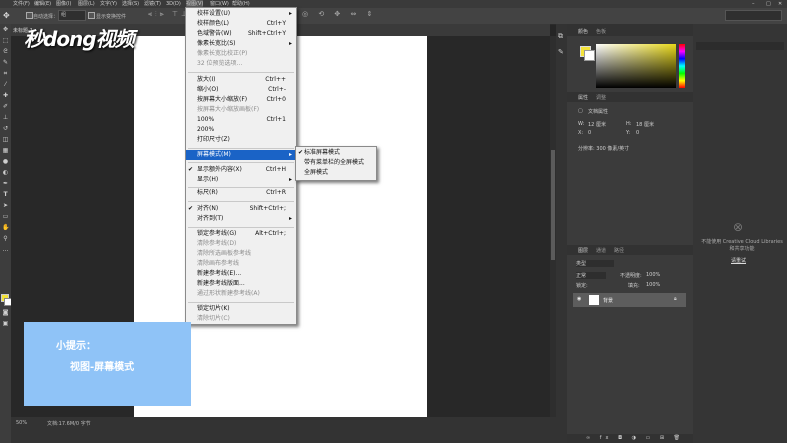 The width and height of the screenshot is (787, 443). What do you see at coordinates (241, 309) in the screenshot?
I see `menu-item-lock-slices: 锁定切片(K)` at bounding box center [241, 309].